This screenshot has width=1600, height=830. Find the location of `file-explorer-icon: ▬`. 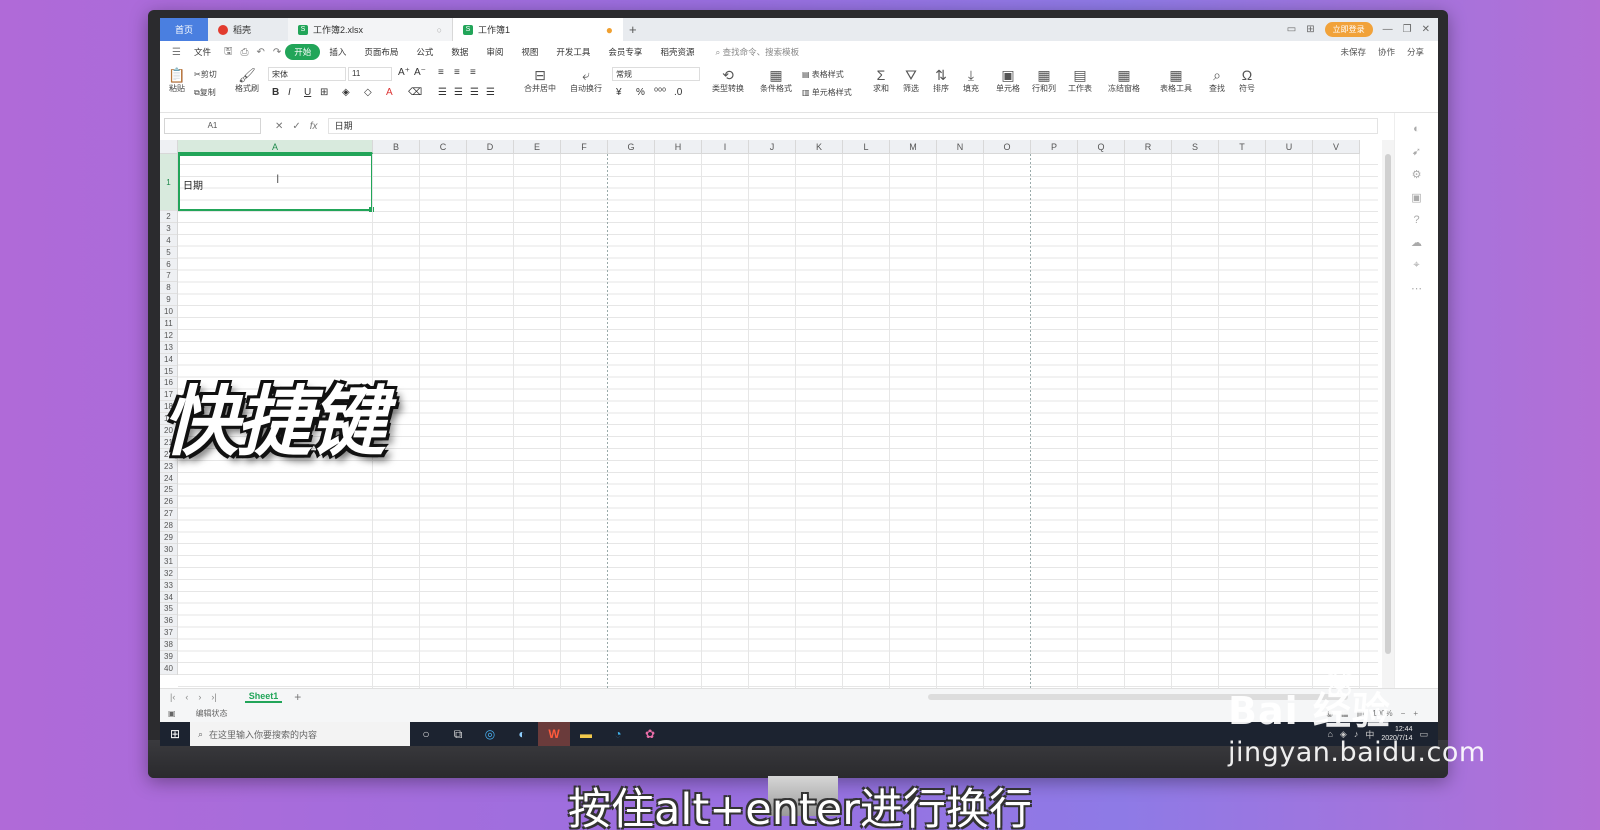

file-explorer-icon: ▬ is located at coordinates (586, 734).